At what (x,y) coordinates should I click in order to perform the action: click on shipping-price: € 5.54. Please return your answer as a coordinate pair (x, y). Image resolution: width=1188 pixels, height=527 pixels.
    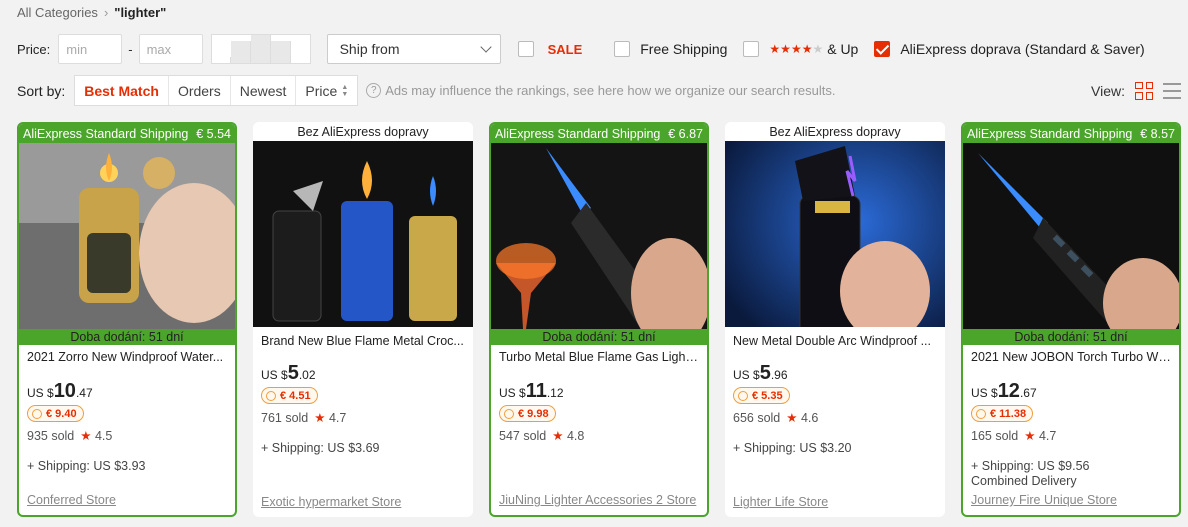
    Looking at the image, I should click on (213, 133).